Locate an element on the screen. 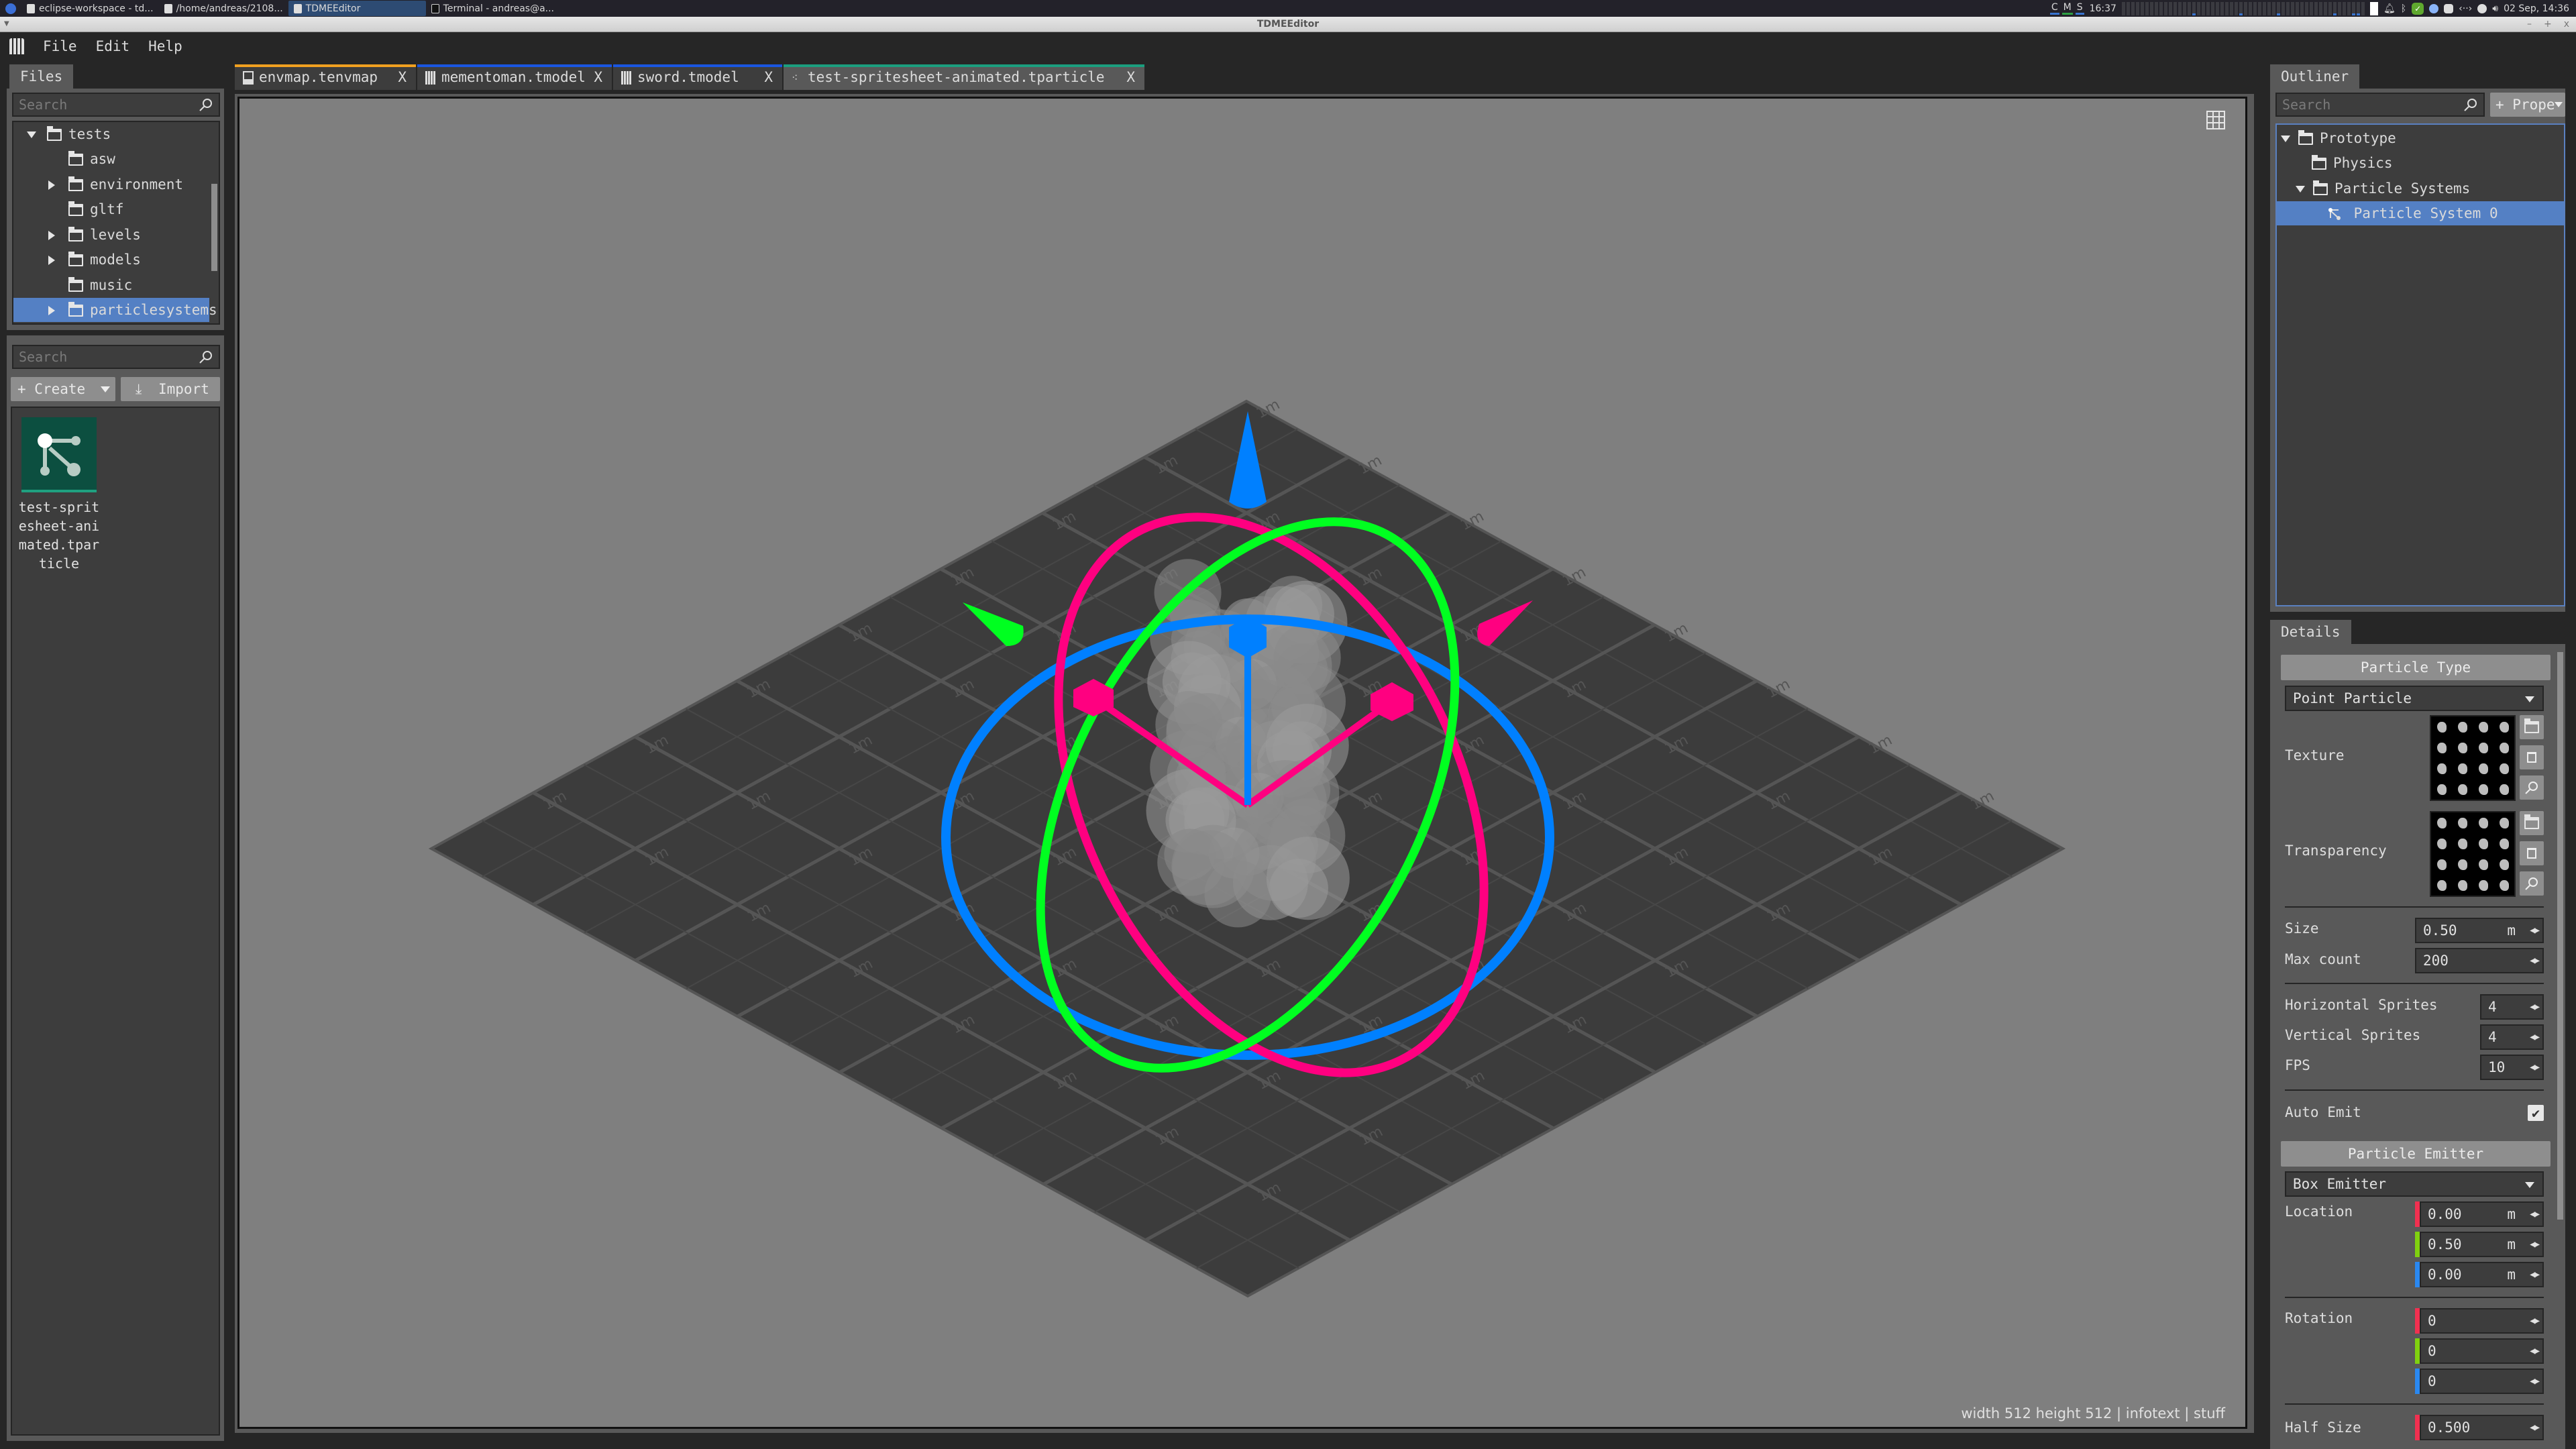 This screenshot has width=2576, height=1449. tab-files: Files is located at coordinates (41, 76).